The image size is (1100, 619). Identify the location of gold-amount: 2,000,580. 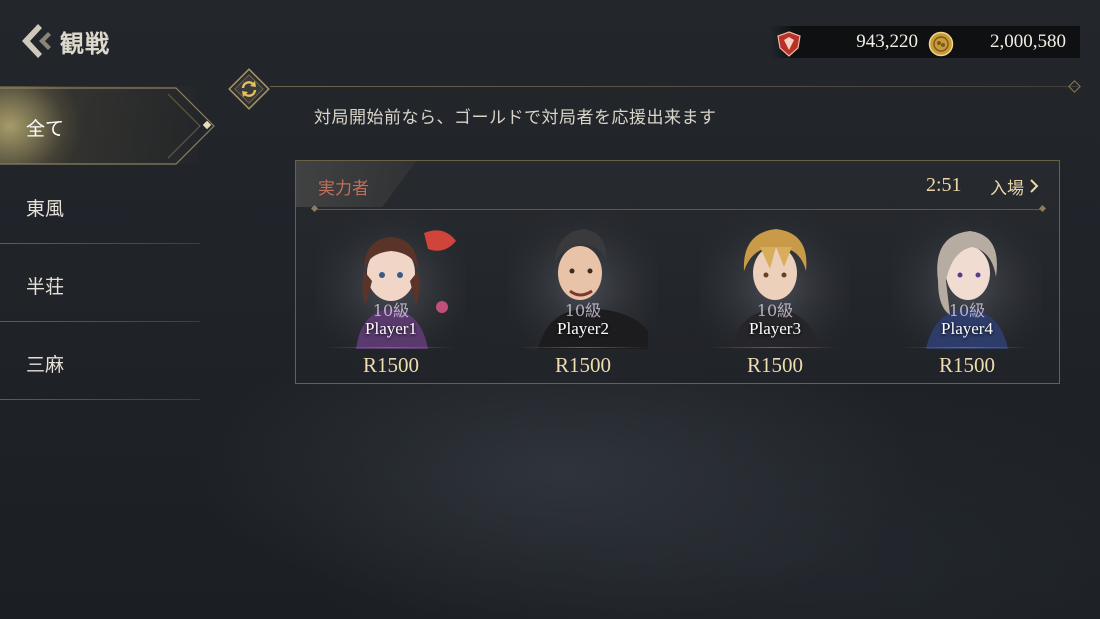
(1028, 41).